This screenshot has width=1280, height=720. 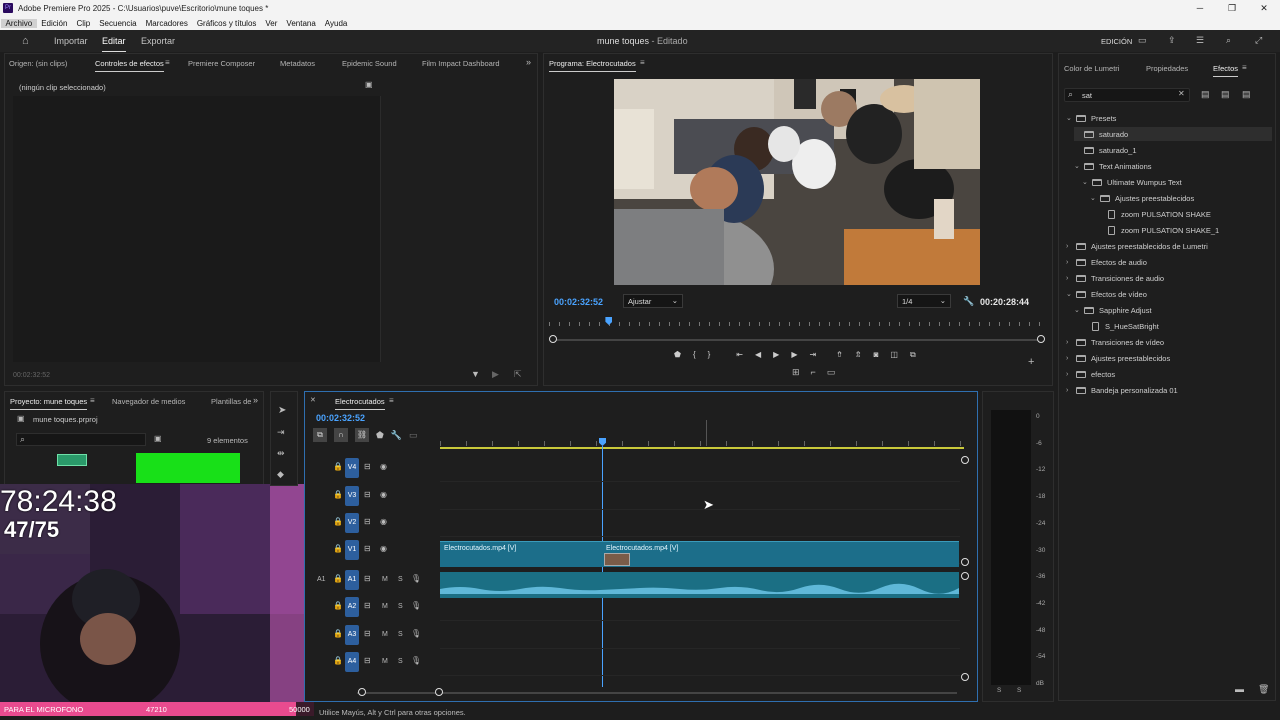 What do you see at coordinates (1232, 8) in the screenshot?
I see `maximize-button: ❐` at bounding box center [1232, 8].